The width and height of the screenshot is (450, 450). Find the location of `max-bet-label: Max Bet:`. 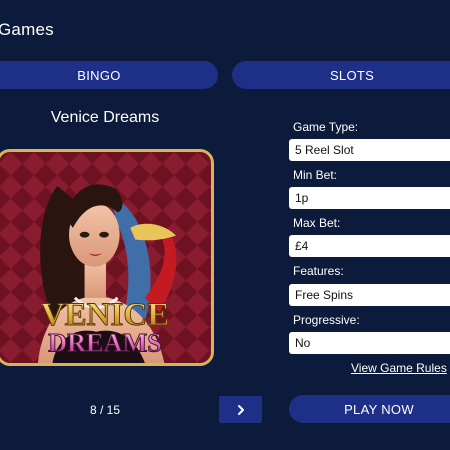

max-bet-label: Max Bet: is located at coordinates (317, 223).